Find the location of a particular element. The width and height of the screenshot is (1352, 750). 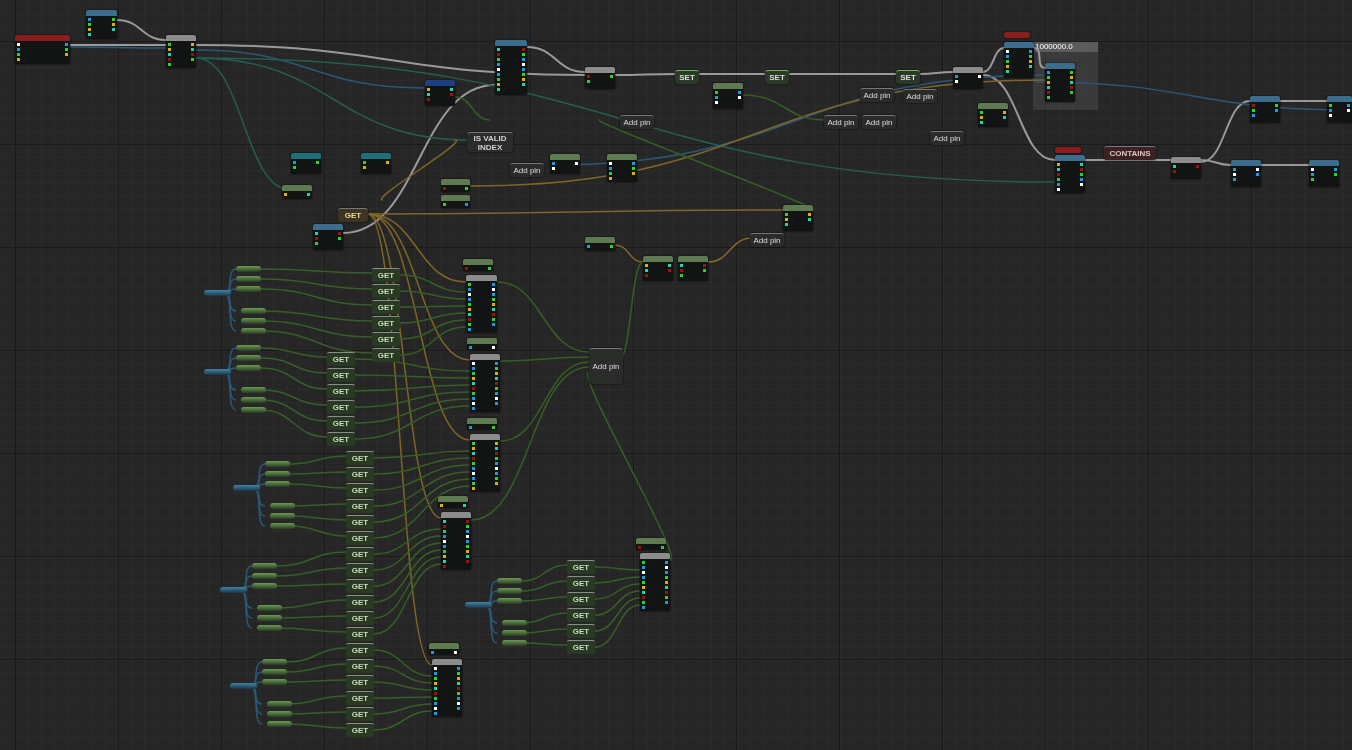

function-node: IS VALID INDEX is located at coordinates (490, 142).